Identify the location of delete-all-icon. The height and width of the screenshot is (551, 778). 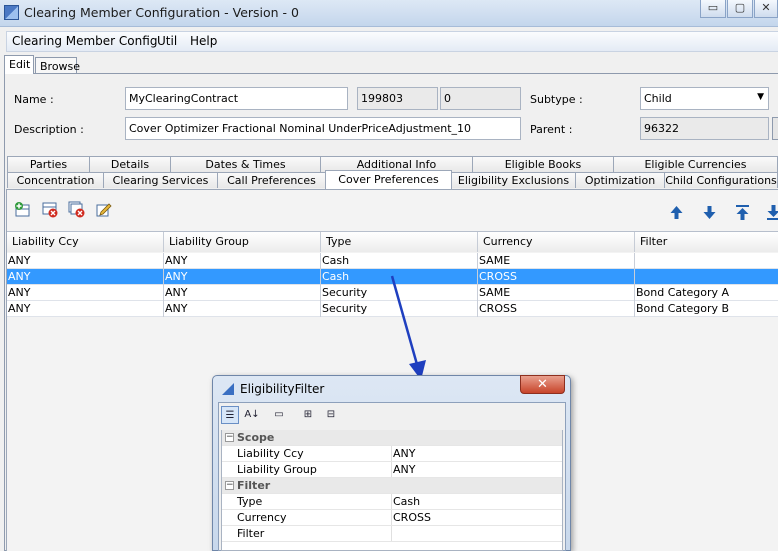
(76, 209).